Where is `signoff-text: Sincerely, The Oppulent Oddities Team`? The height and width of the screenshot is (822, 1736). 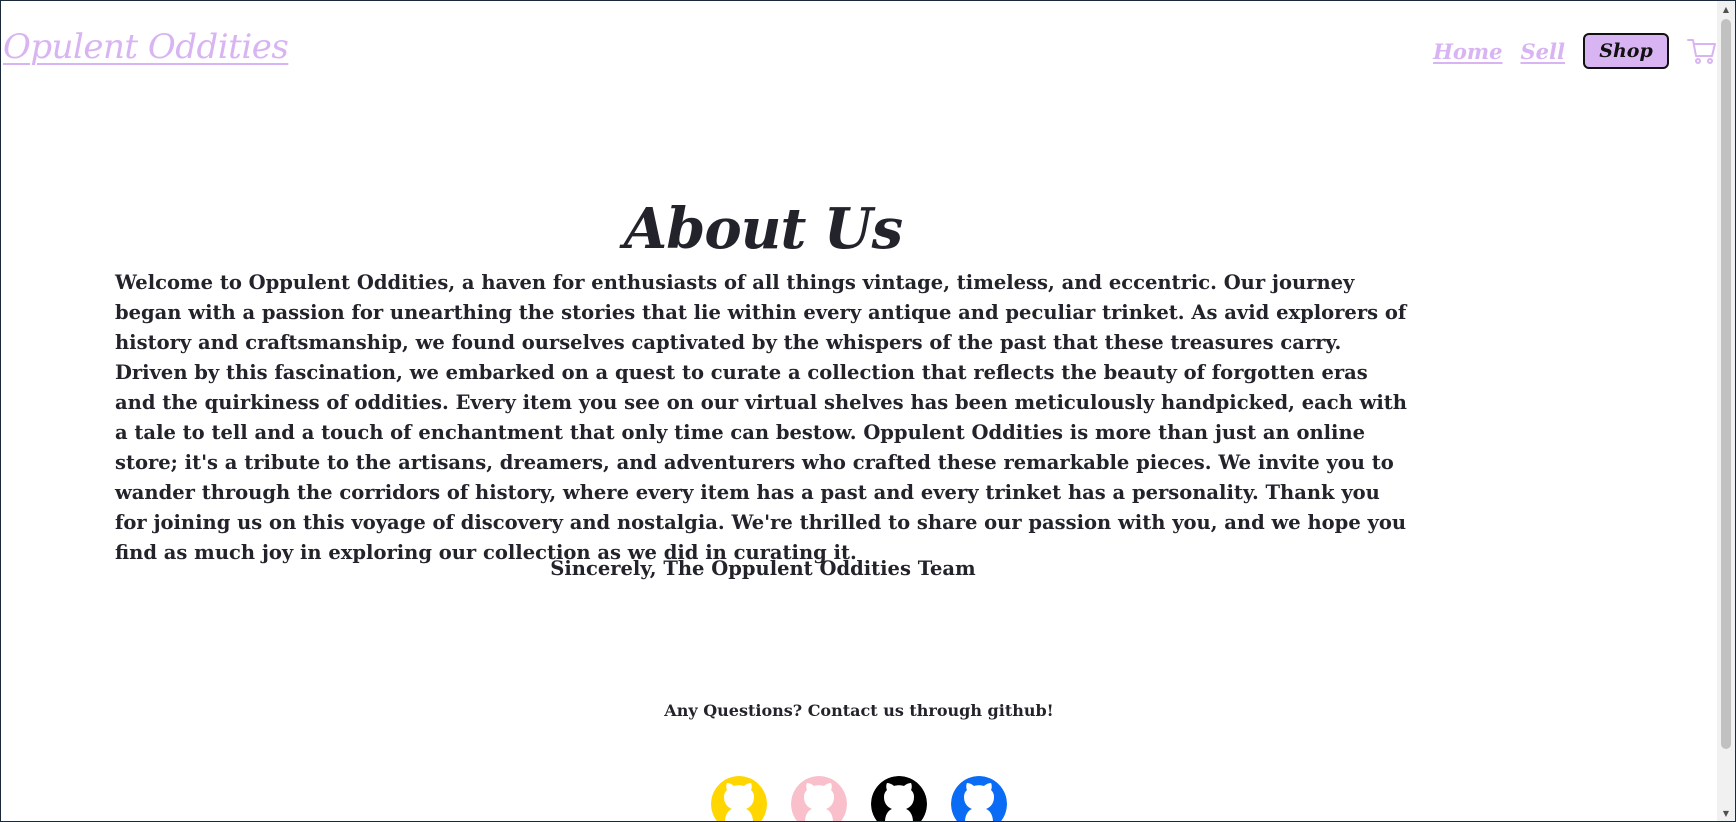
signoff-text: Sincerely, The Oppulent Oddities Team is located at coordinates (763, 568).